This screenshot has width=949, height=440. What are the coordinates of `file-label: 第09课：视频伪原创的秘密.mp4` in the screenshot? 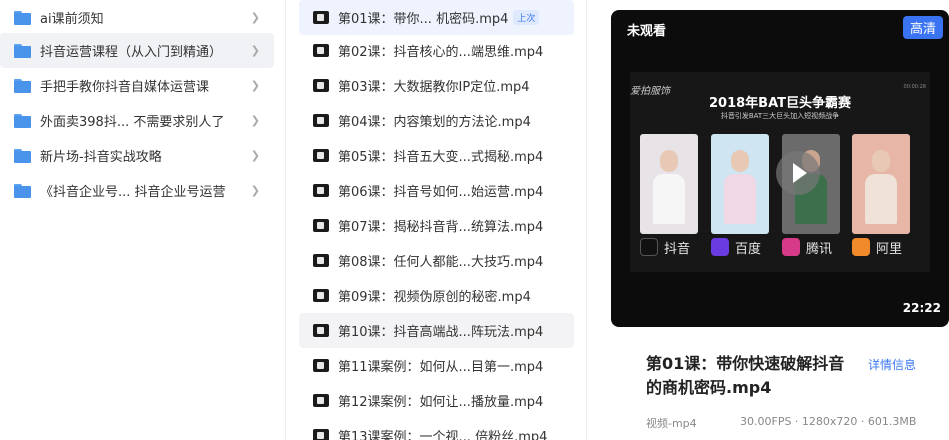 It's located at (434, 297).